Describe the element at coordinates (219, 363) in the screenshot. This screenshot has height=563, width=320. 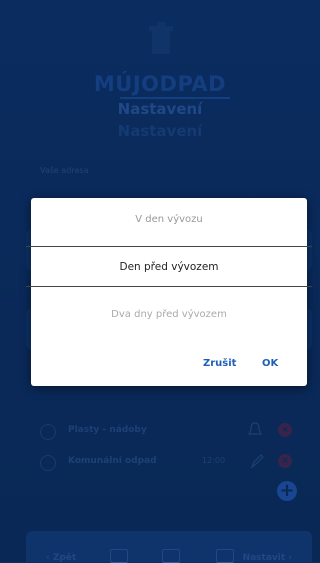
I see `cancel-button: Zrušit` at that location.